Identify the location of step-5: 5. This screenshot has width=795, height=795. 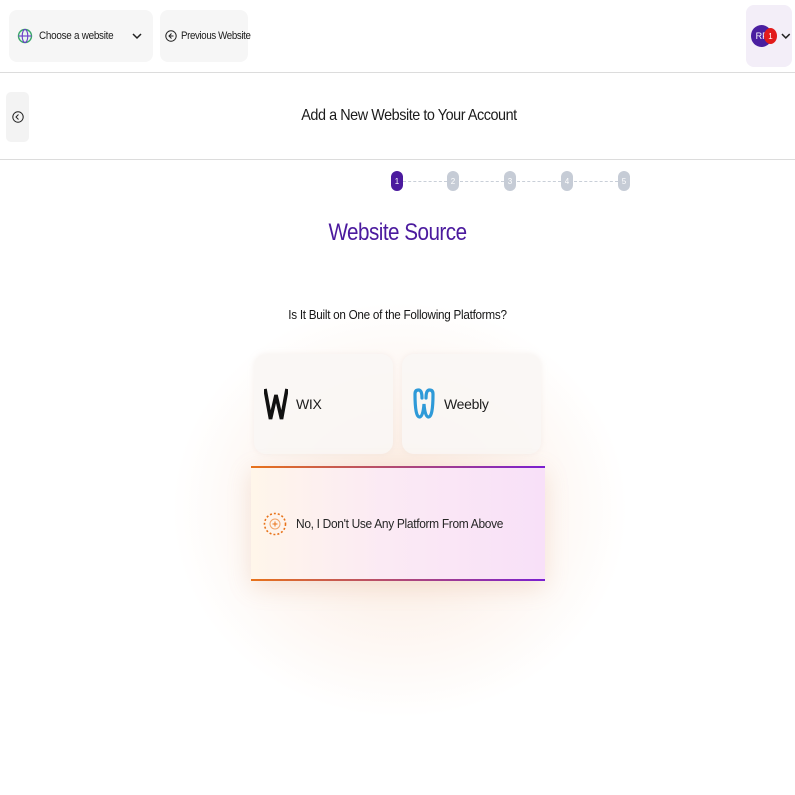
(624, 181).